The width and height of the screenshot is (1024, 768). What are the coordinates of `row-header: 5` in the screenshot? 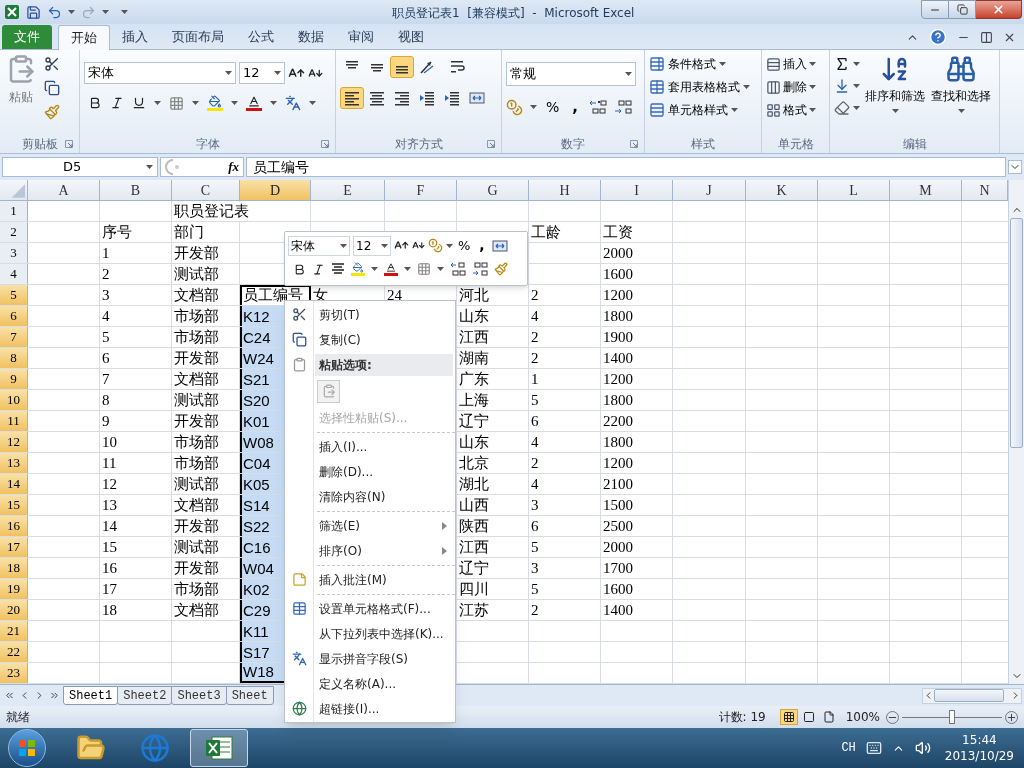 It's located at (14, 295).